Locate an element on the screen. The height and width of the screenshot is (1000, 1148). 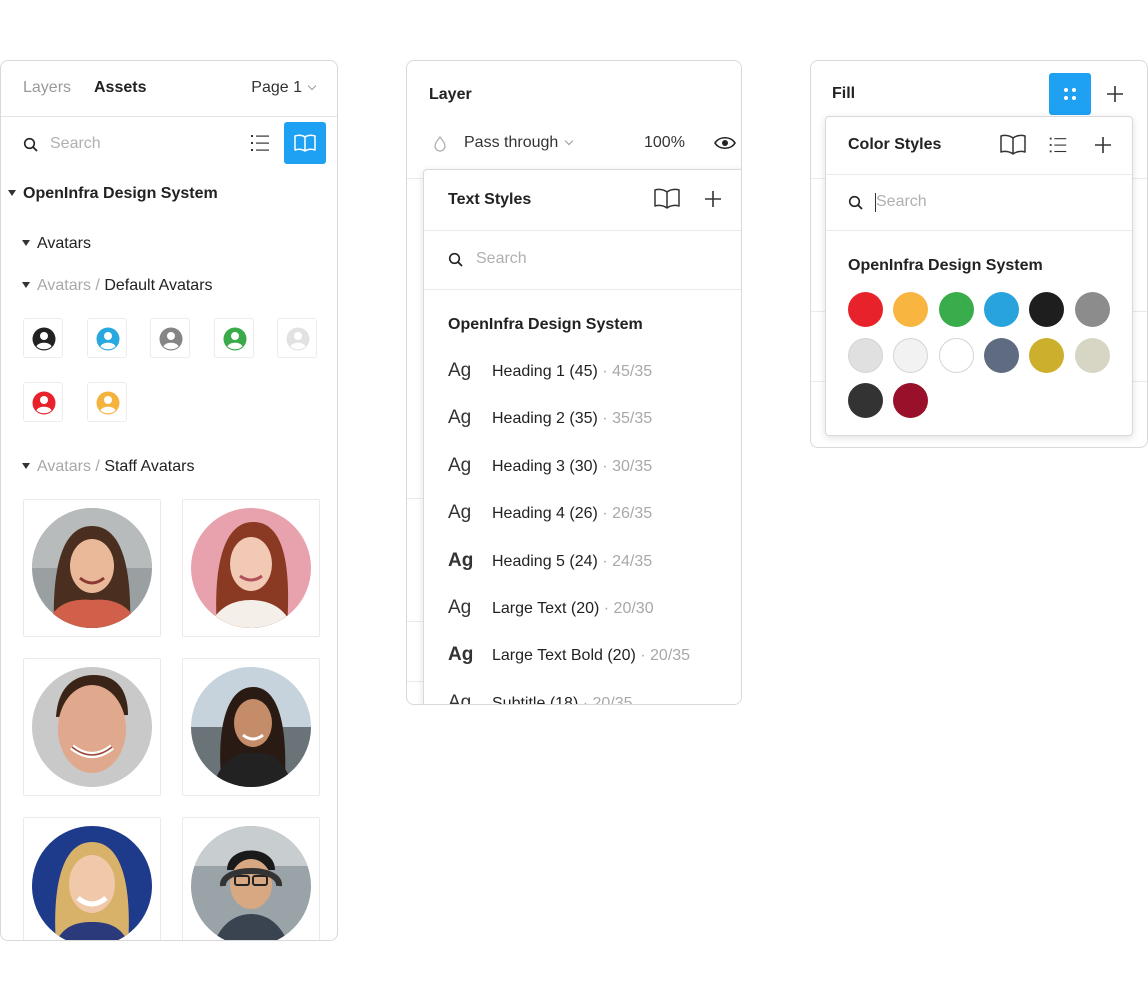
blend-mode-value: Pass through is located at coordinates (511, 142).